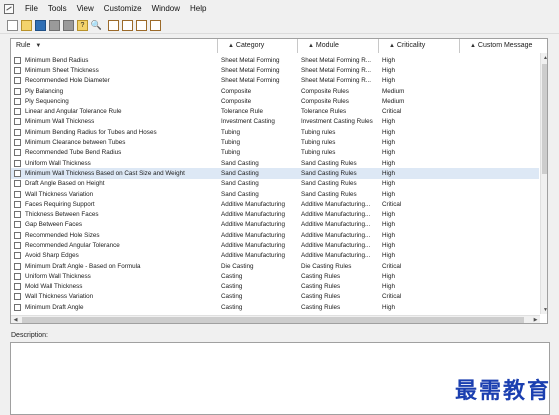 The height and width of the screenshot is (415, 559). I want to click on new-document-icon, so click(12, 25).